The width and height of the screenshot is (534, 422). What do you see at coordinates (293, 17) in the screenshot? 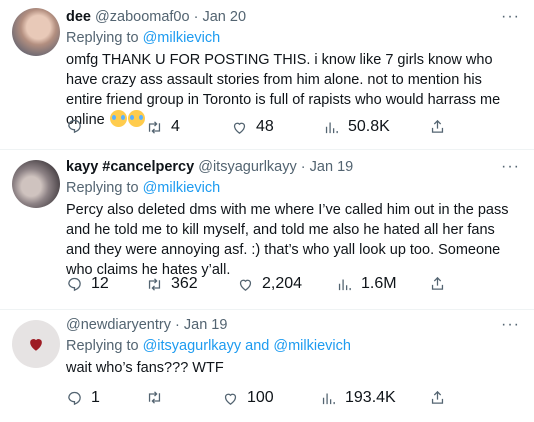
I see `tweet-header: dee @zaboomaf0o · Jan 20` at bounding box center [293, 17].